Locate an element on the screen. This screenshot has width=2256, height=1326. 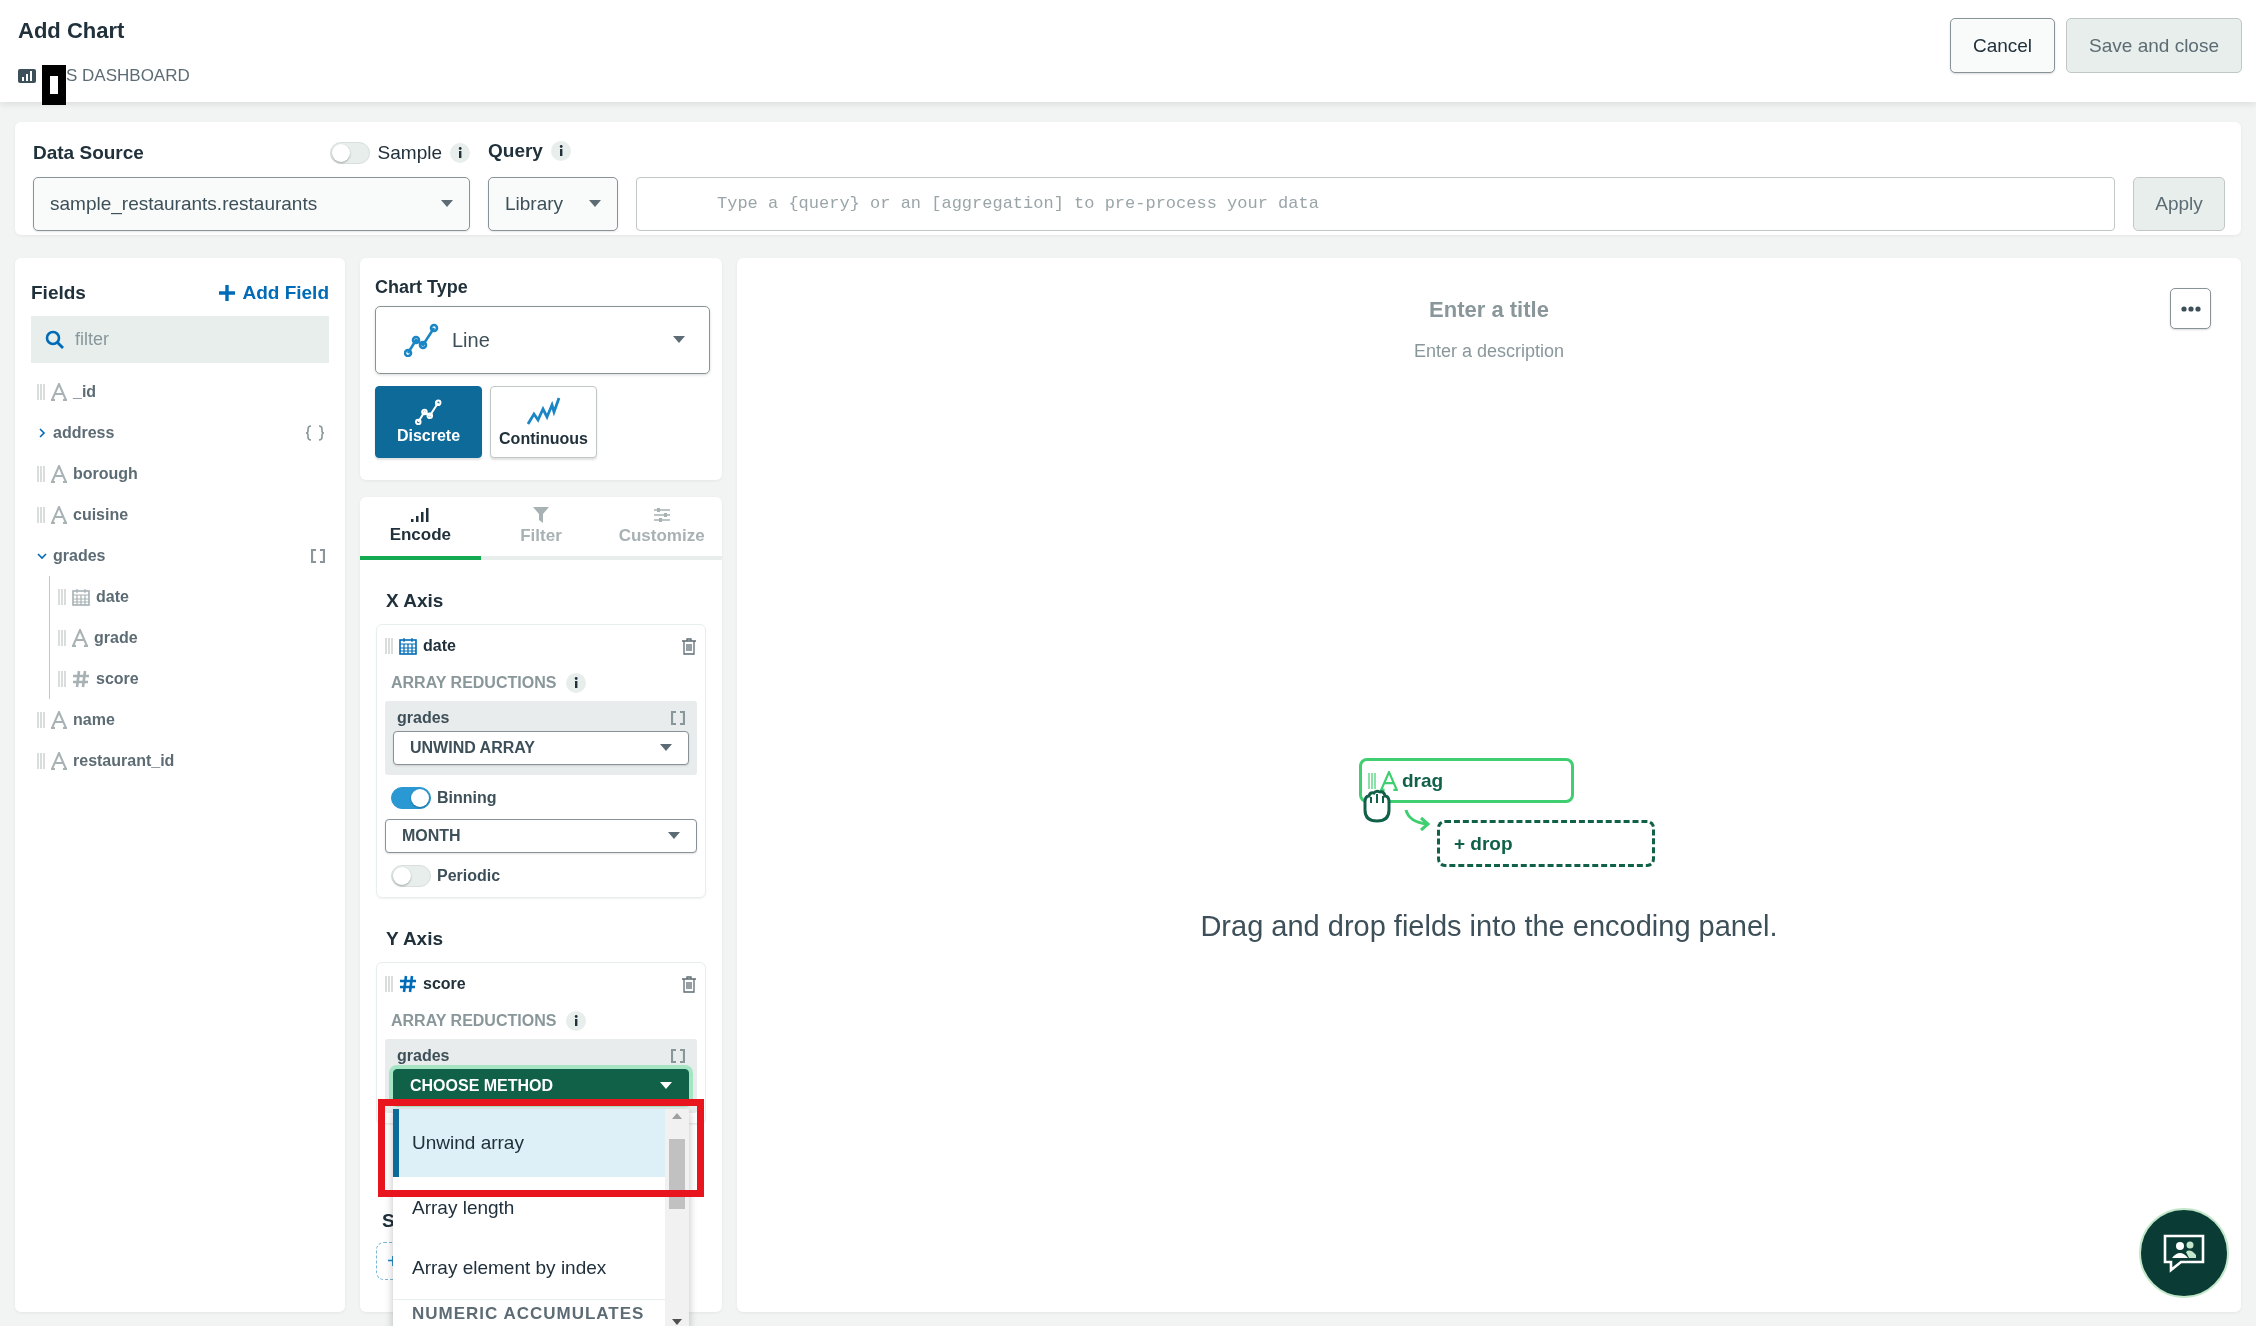
field-name: grades is located at coordinates (80, 555).